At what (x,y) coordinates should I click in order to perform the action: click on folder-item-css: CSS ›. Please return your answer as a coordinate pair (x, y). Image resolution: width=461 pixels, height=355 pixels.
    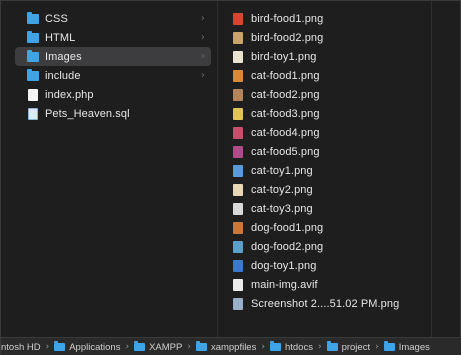
    Looking at the image, I should click on (113, 18).